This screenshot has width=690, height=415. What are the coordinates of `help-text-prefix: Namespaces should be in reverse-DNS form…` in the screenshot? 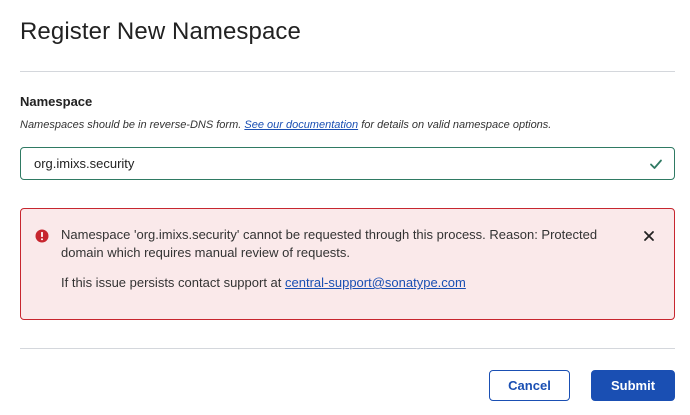 It's located at (131, 125).